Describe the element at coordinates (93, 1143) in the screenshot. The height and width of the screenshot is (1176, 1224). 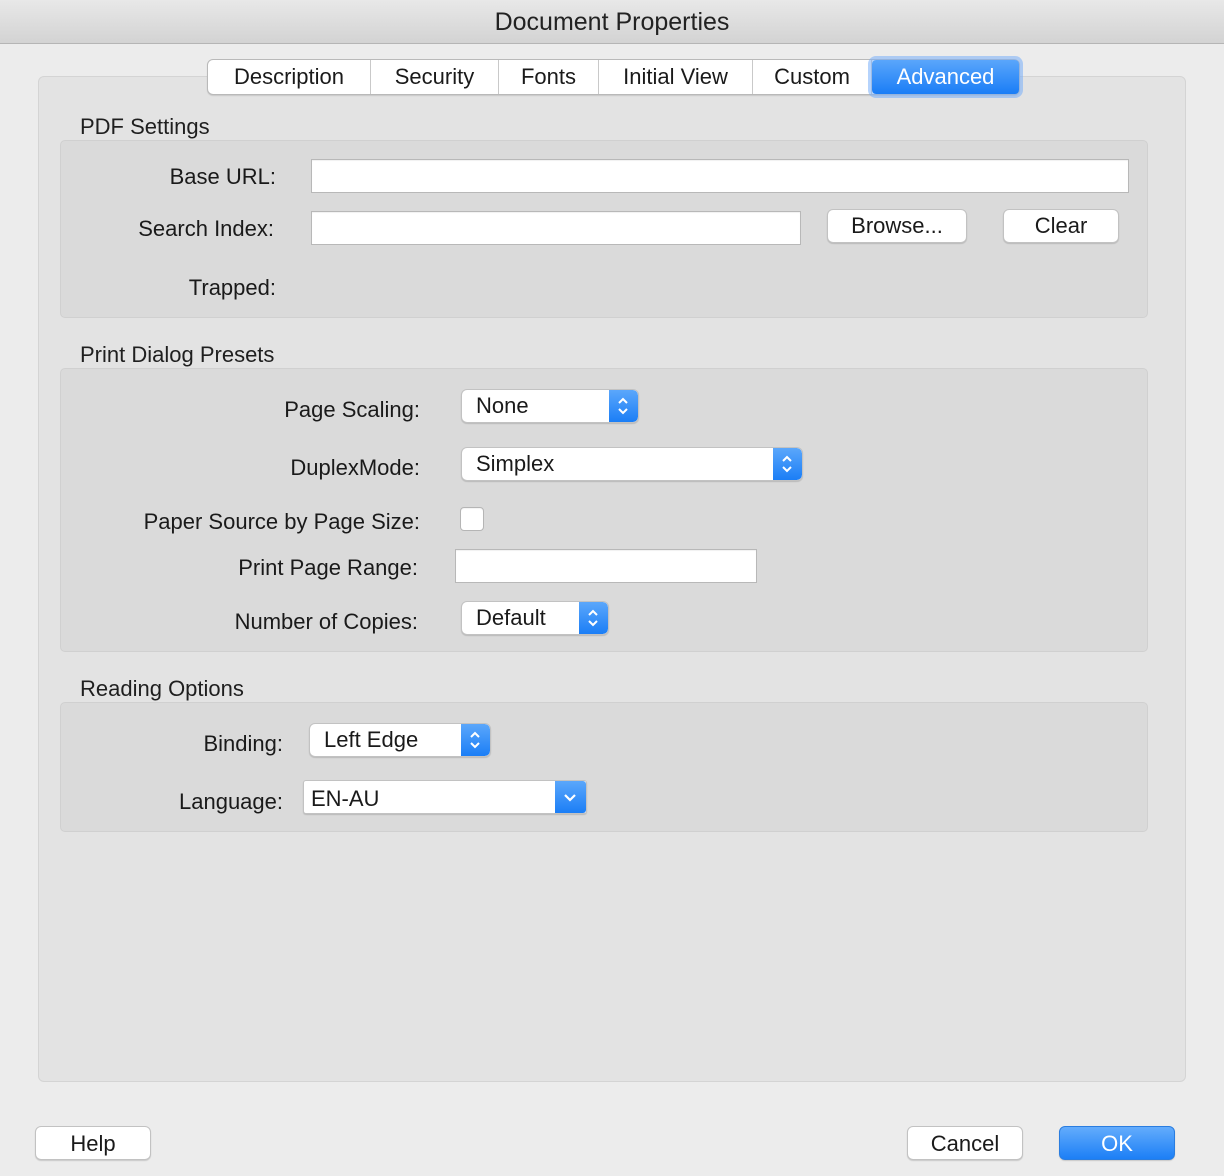
I see `help-button: Help` at that location.